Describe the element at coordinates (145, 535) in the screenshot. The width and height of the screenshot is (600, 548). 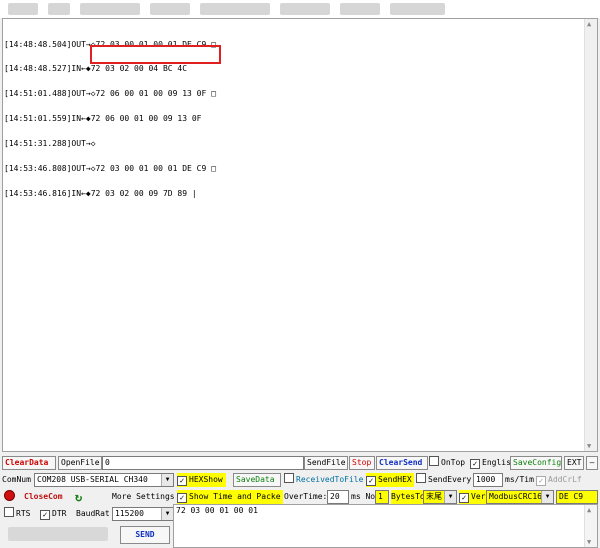
I see `send-button: SEND` at that location.